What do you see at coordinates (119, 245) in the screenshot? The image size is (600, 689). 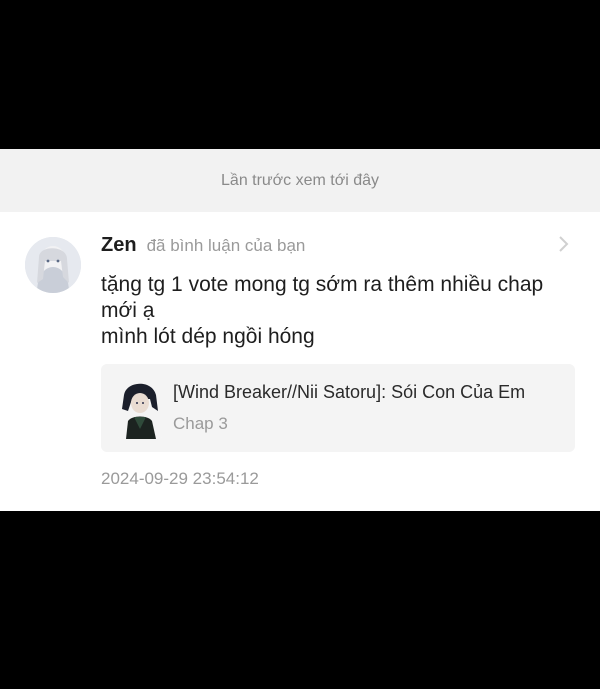 I see `user-name: Zen` at bounding box center [119, 245].